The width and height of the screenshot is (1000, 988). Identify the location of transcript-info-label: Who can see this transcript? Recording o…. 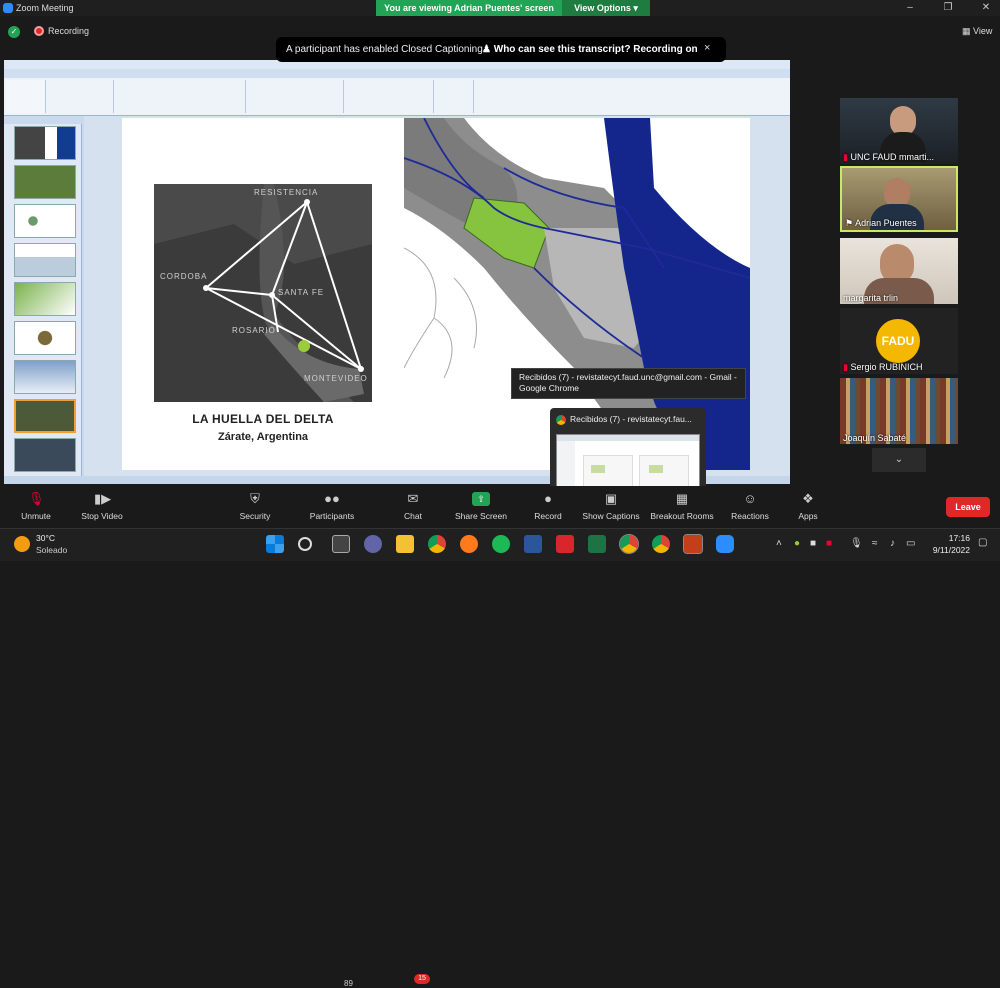
(595, 49).